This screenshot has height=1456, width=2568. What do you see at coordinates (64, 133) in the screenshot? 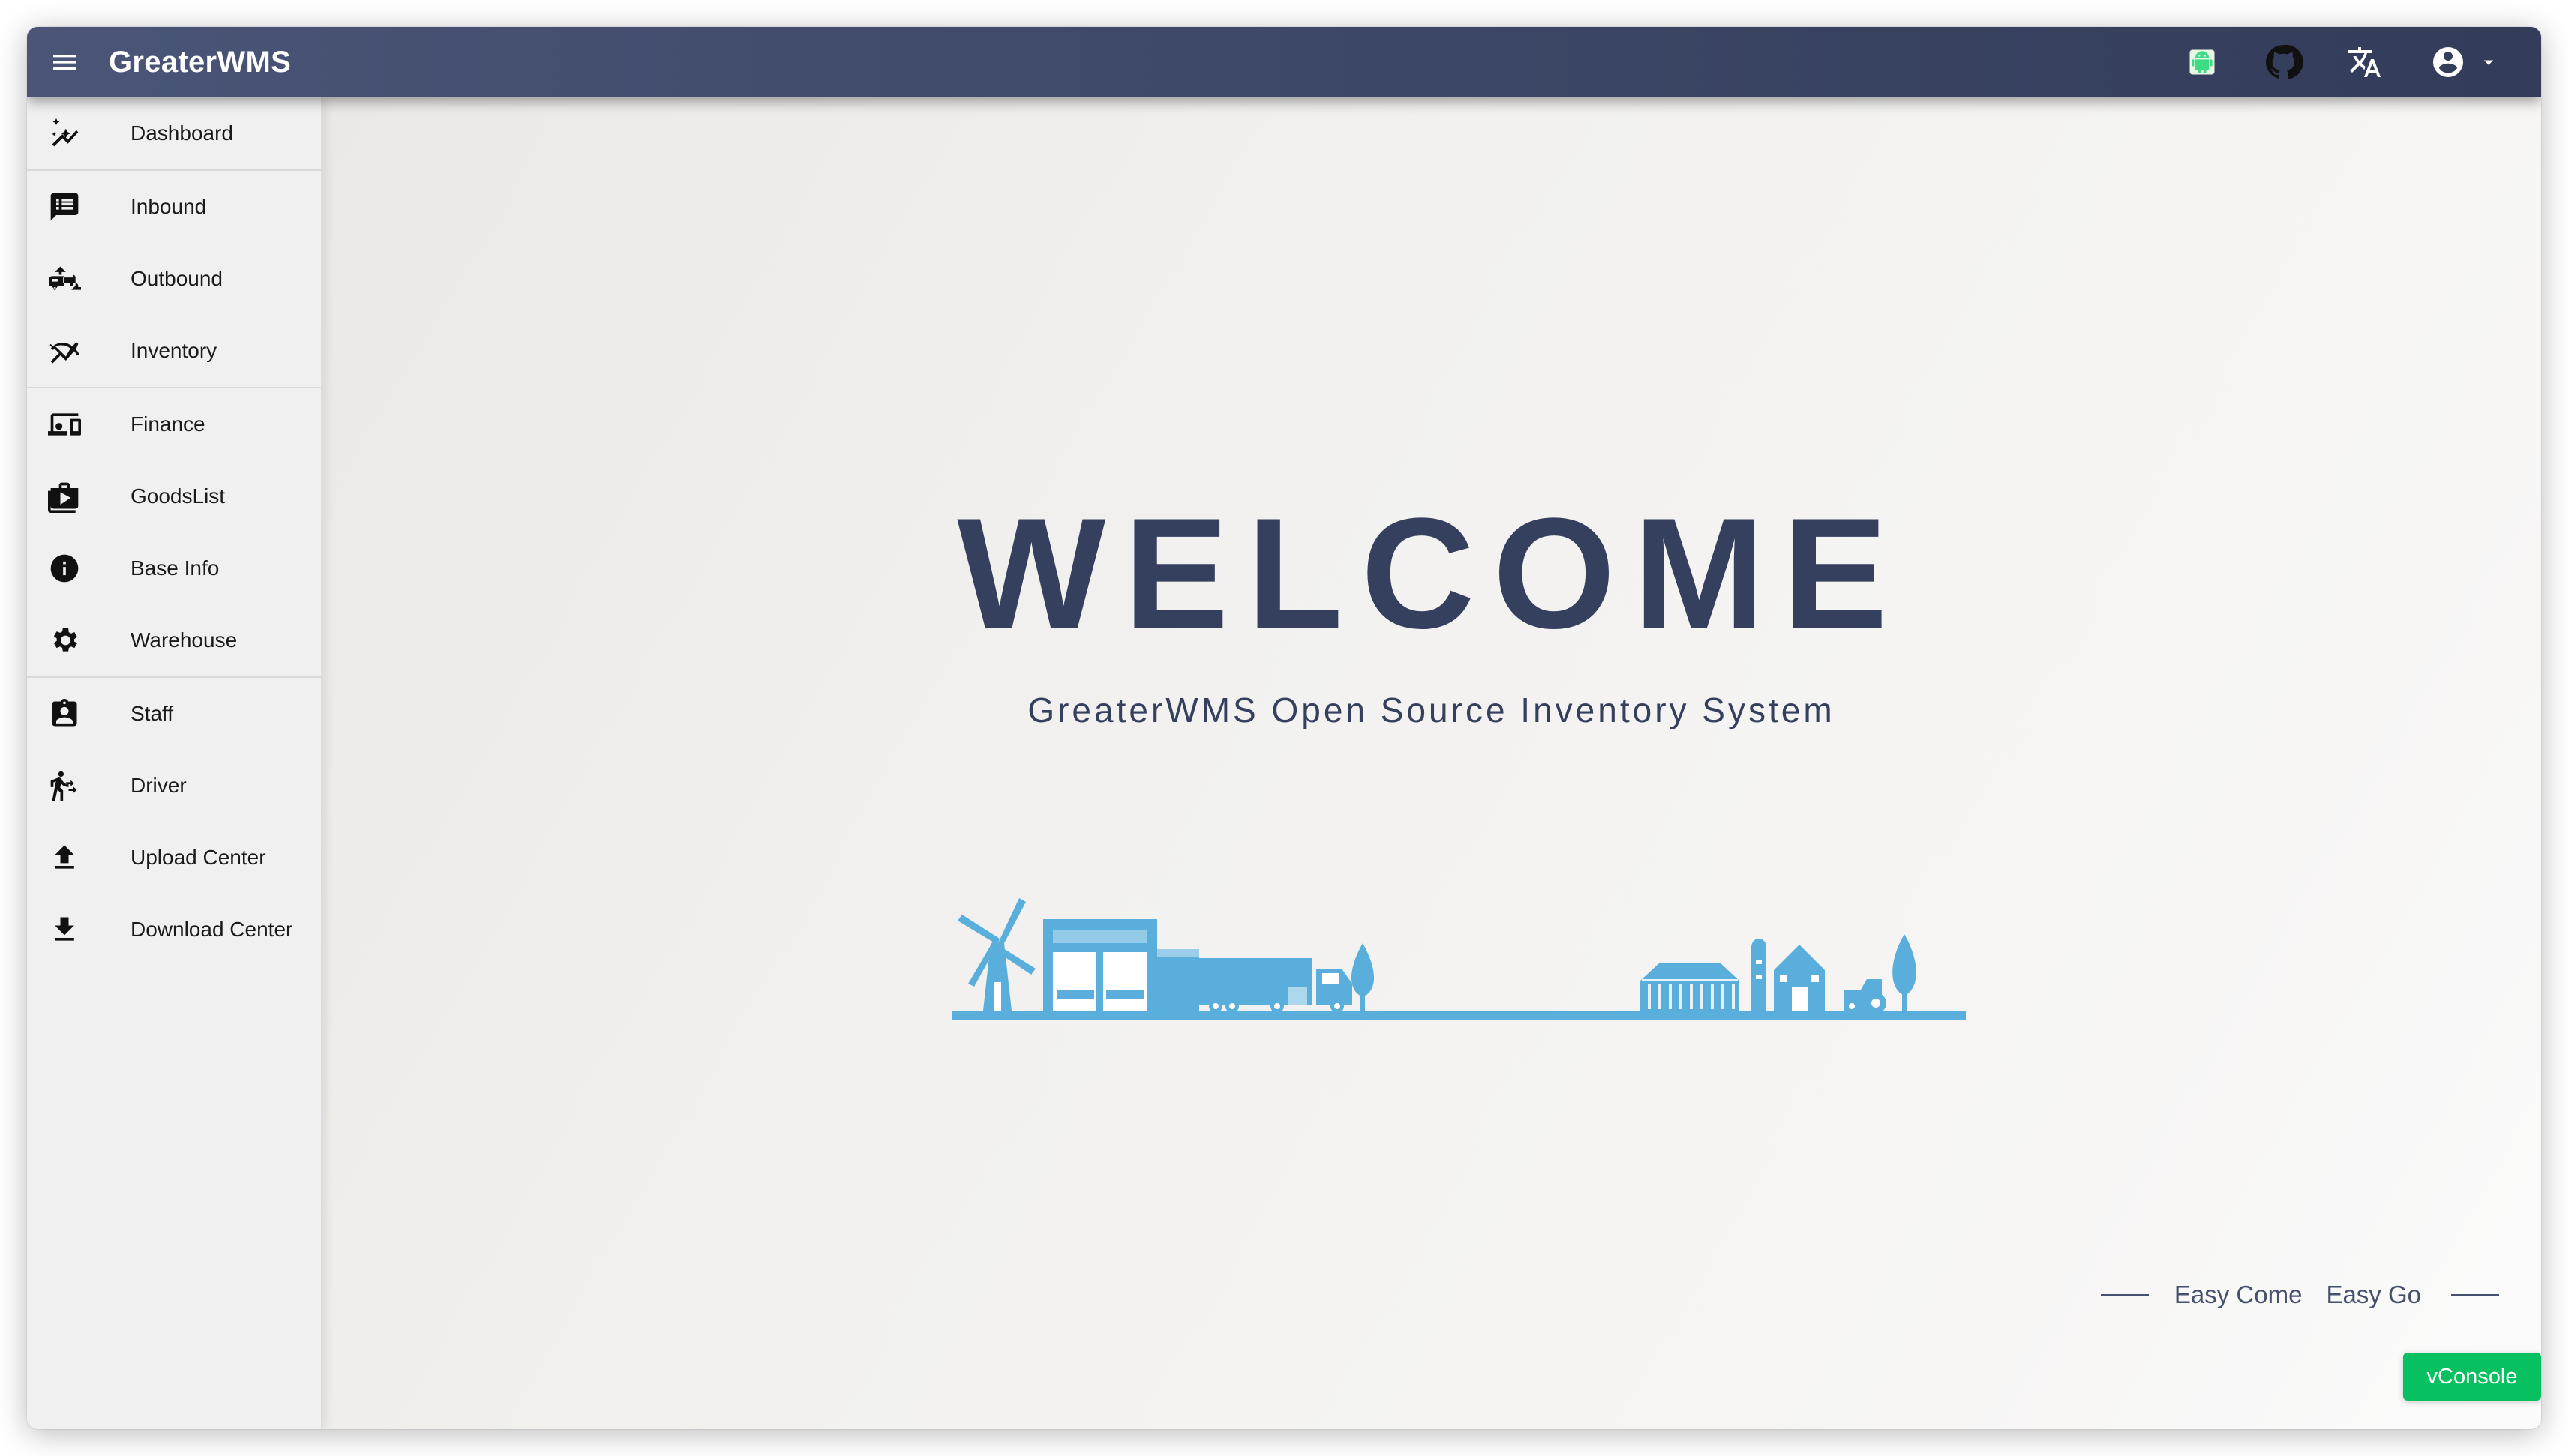
I see `auto-graph-icon` at bounding box center [64, 133].